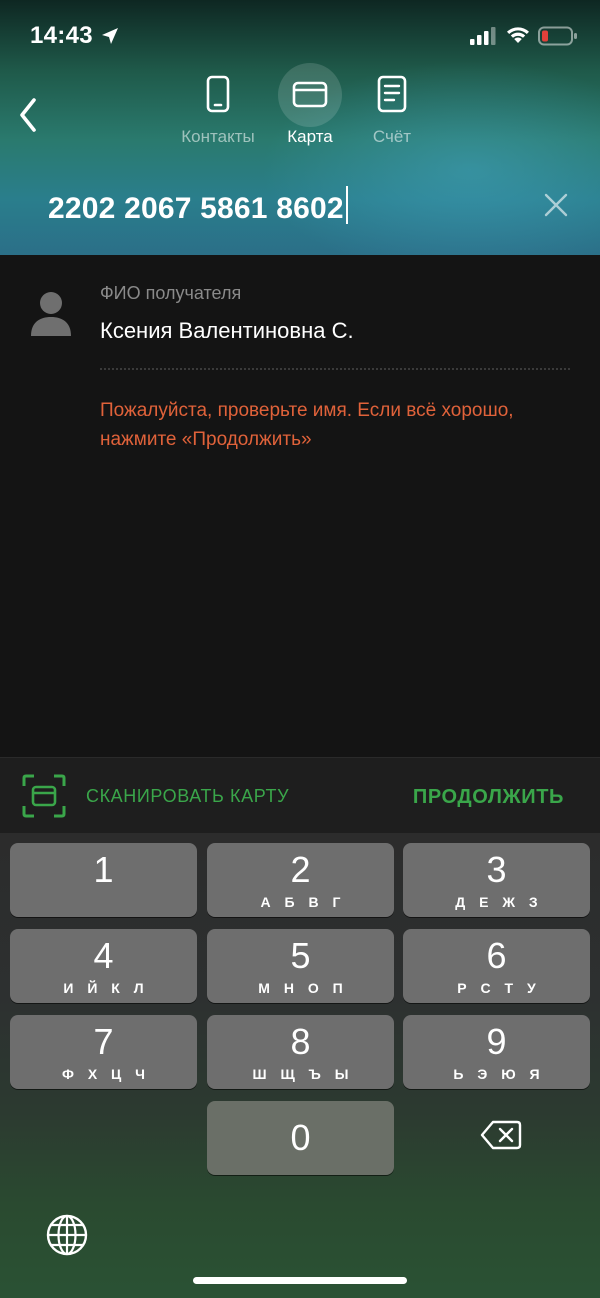 This screenshot has width=600, height=1298. Describe the element at coordinates (392, 94) in the screenshot. I see `document-icon` at that location.